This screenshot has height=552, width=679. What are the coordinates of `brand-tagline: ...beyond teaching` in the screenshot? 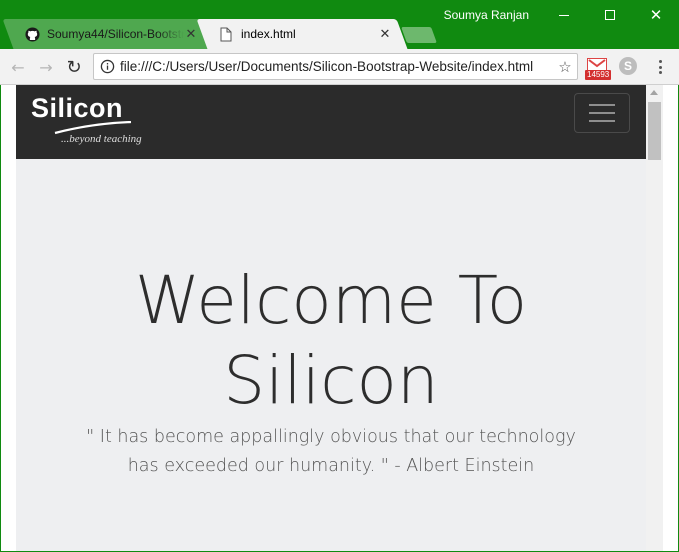 It's located at (101, 139).